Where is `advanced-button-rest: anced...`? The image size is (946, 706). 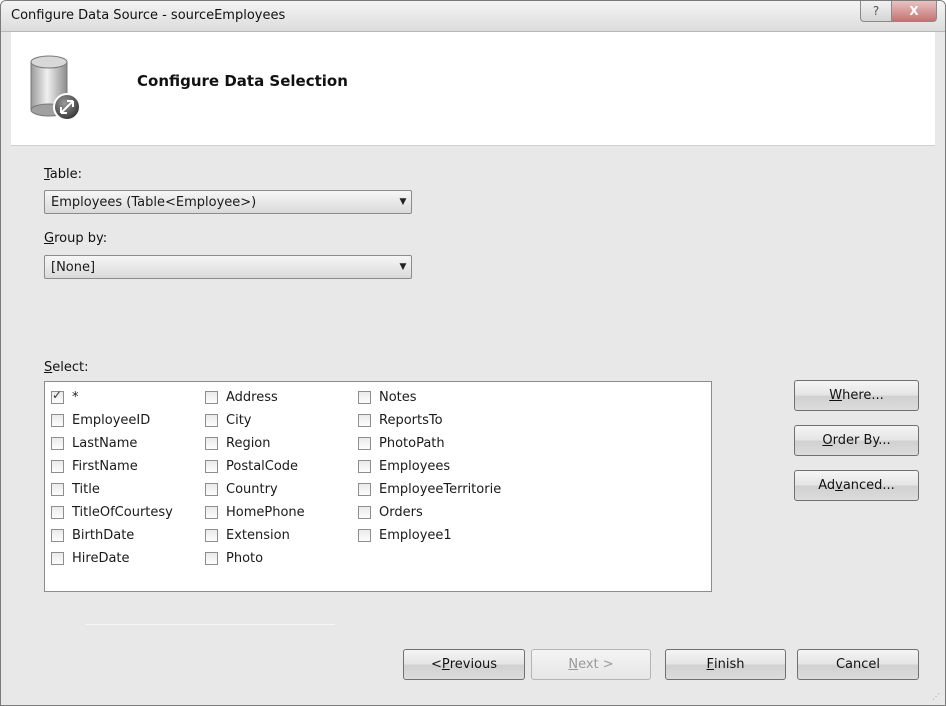
advanced-button-rest: anced... is located at coordinates (868, 485).